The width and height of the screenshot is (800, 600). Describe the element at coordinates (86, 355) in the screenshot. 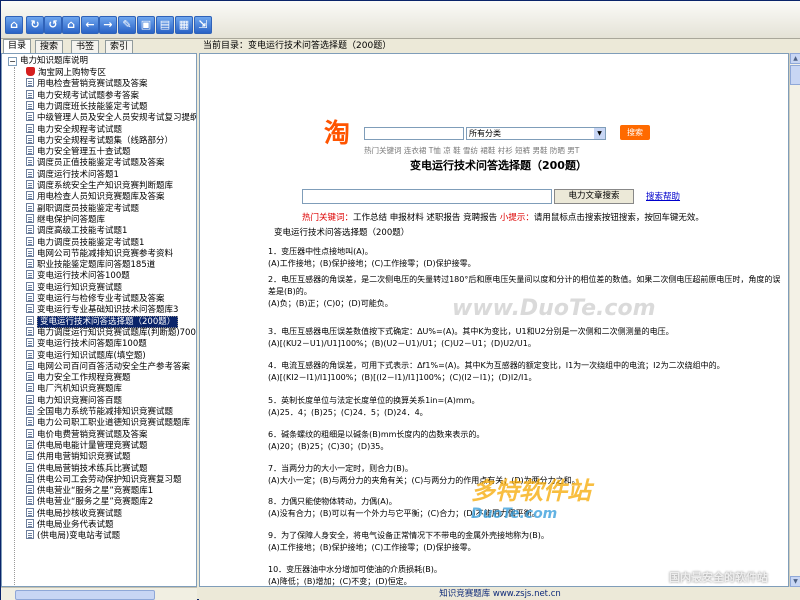

I see `tree-item: 变电运行知识试题库(填空题)` at that location.